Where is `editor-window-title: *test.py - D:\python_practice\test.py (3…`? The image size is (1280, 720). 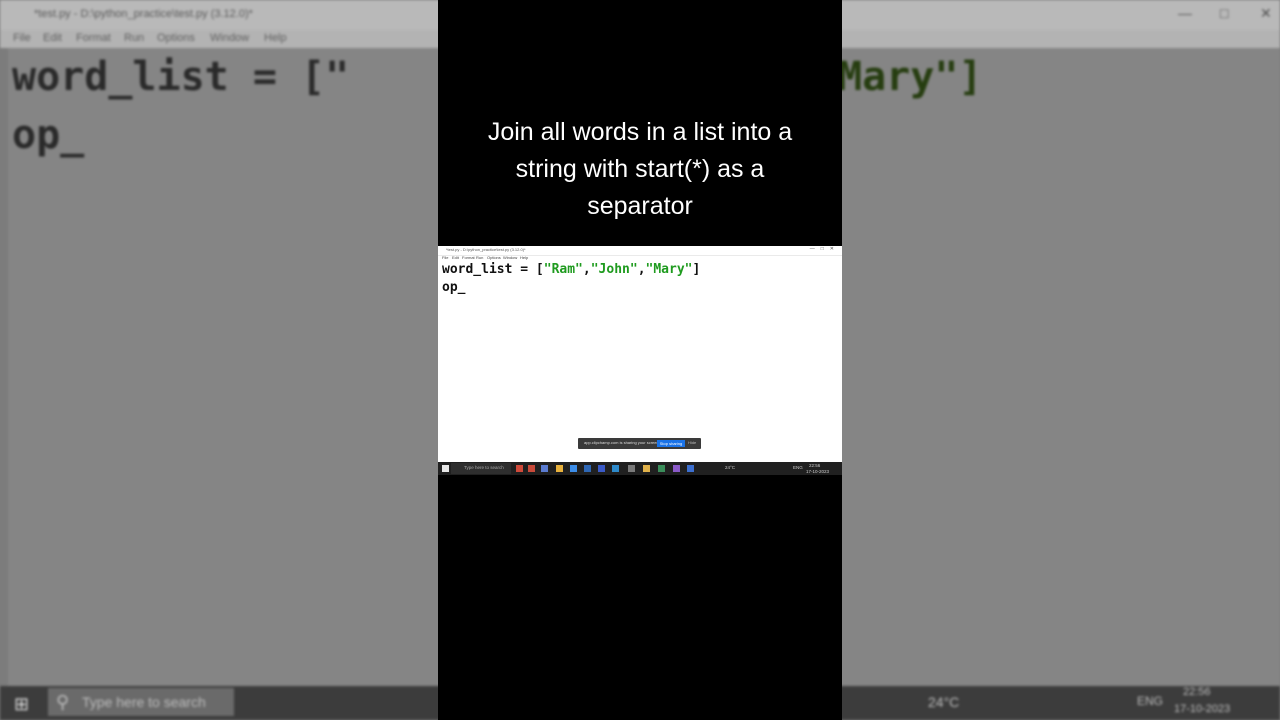 editor-window-title: *test.py - D:\python_practice\test.py (3… is located at coordinates (486, 249).